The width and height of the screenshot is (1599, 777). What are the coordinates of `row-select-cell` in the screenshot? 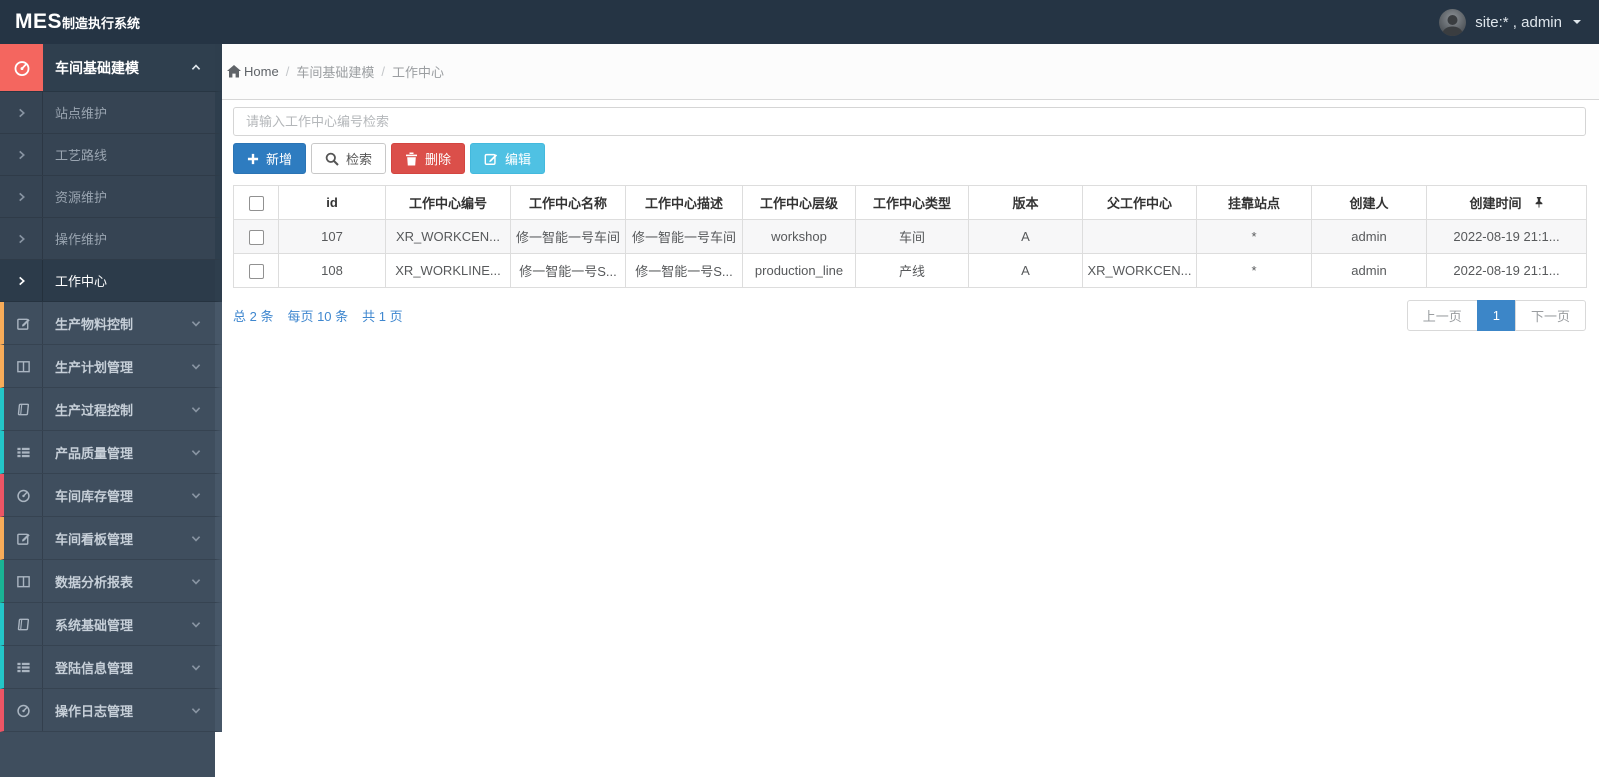 It's located at (256, 270).